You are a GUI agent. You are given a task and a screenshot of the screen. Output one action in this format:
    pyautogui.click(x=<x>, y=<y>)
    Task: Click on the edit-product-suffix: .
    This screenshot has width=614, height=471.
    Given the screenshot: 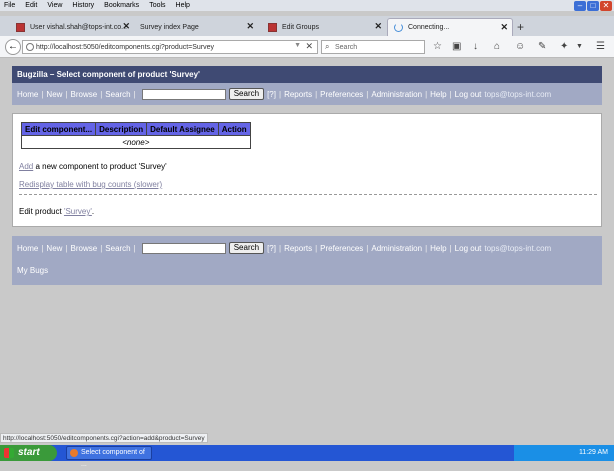 What is the action you would take?
    pyautogui.click(x=93, y=211)
    